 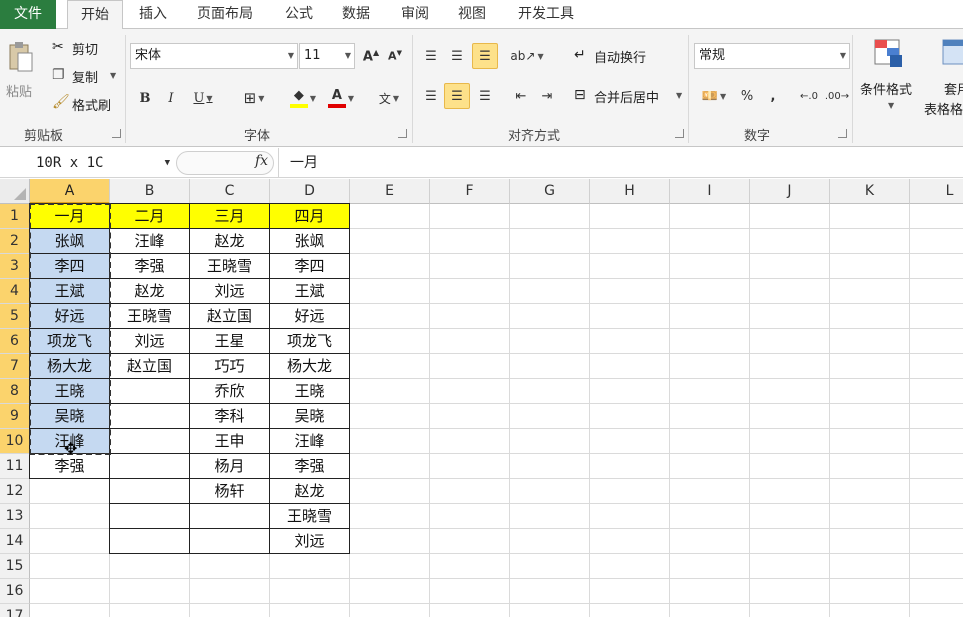 What do you see at coordinates (149, 241) in the screenshot?
I see `cell-b2: 汪峰` at bounding box center [149, 241].